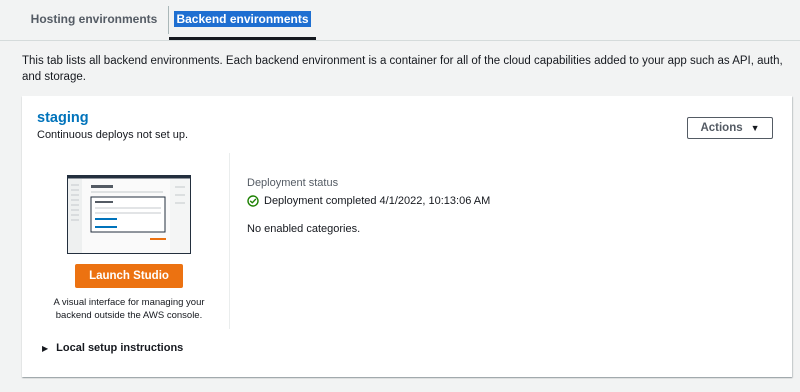  I want to click on tab-hosting-label: Hosting environments, so click(94, 18).